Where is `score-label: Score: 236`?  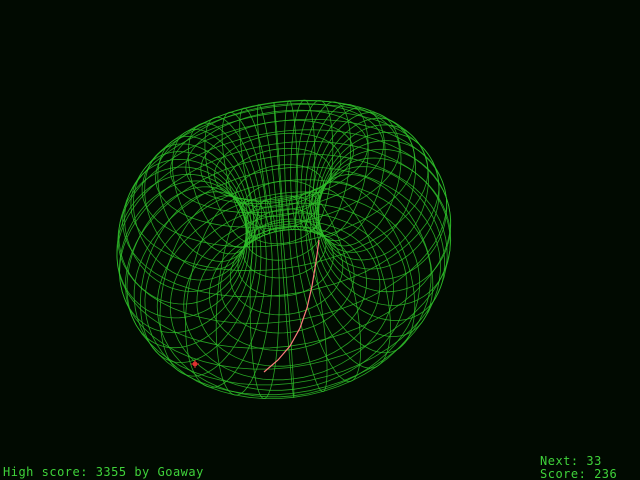
score-label: Score: 236 is located at coordinates (579, 473).